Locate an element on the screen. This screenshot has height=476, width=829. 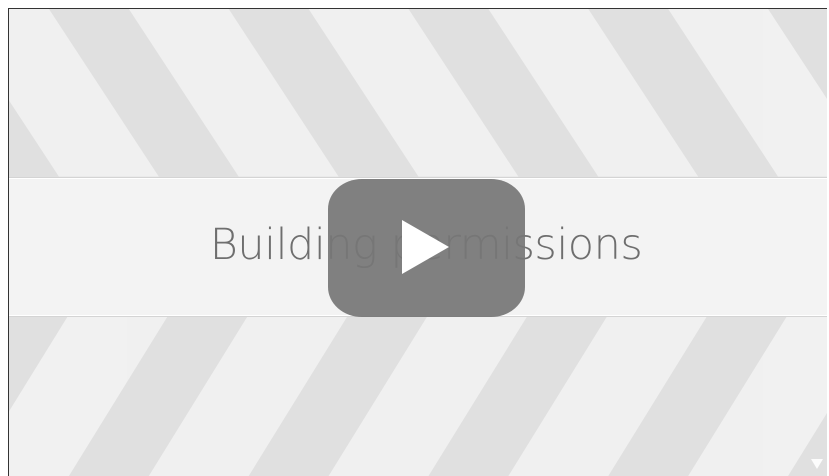
play-button is located at coordinates (426, 248).